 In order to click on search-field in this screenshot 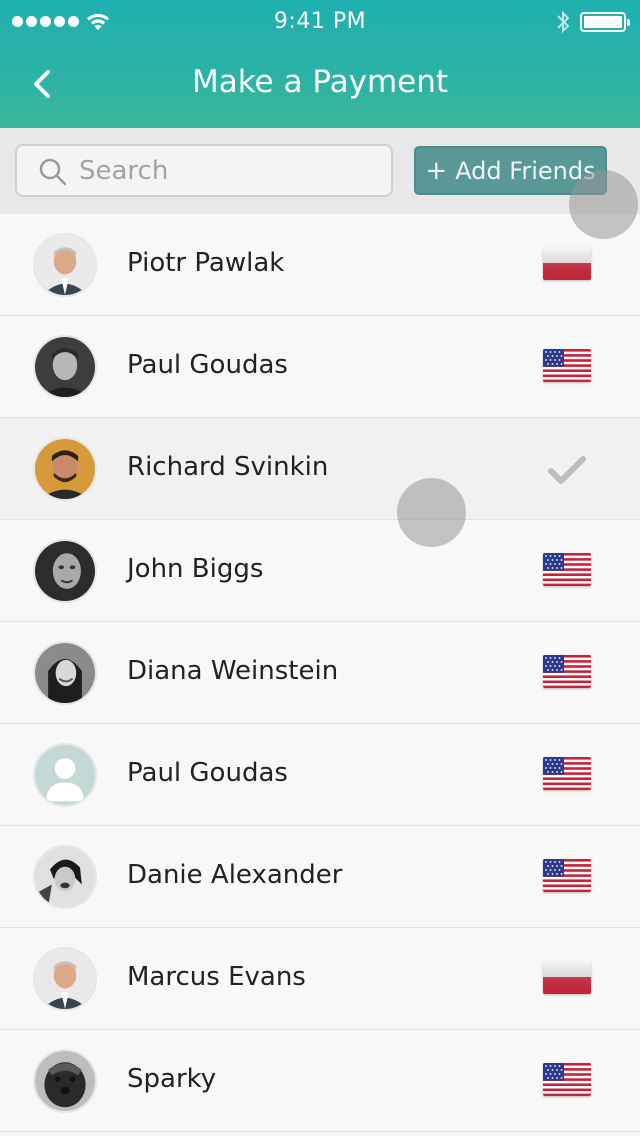, I will do `click(204, 170)`.